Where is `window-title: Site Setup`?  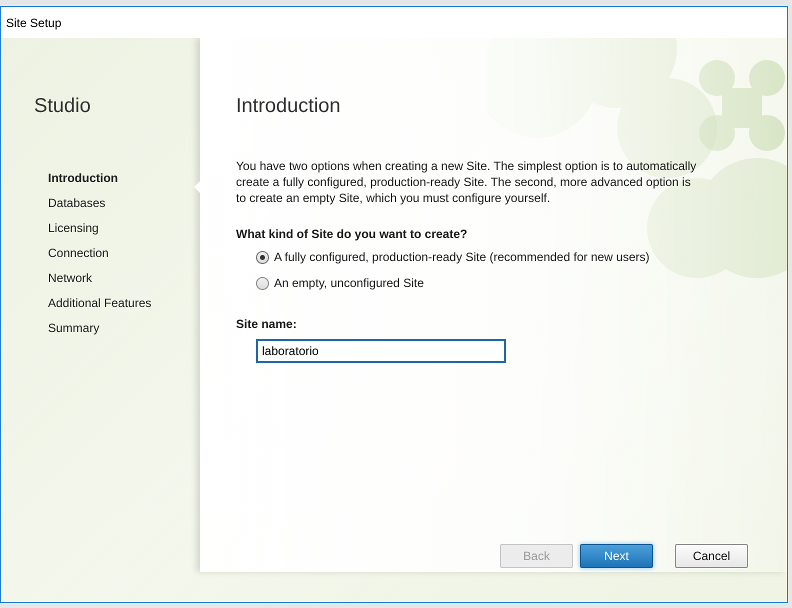 window-title: Site Setup is located at coordinates (34, 23).